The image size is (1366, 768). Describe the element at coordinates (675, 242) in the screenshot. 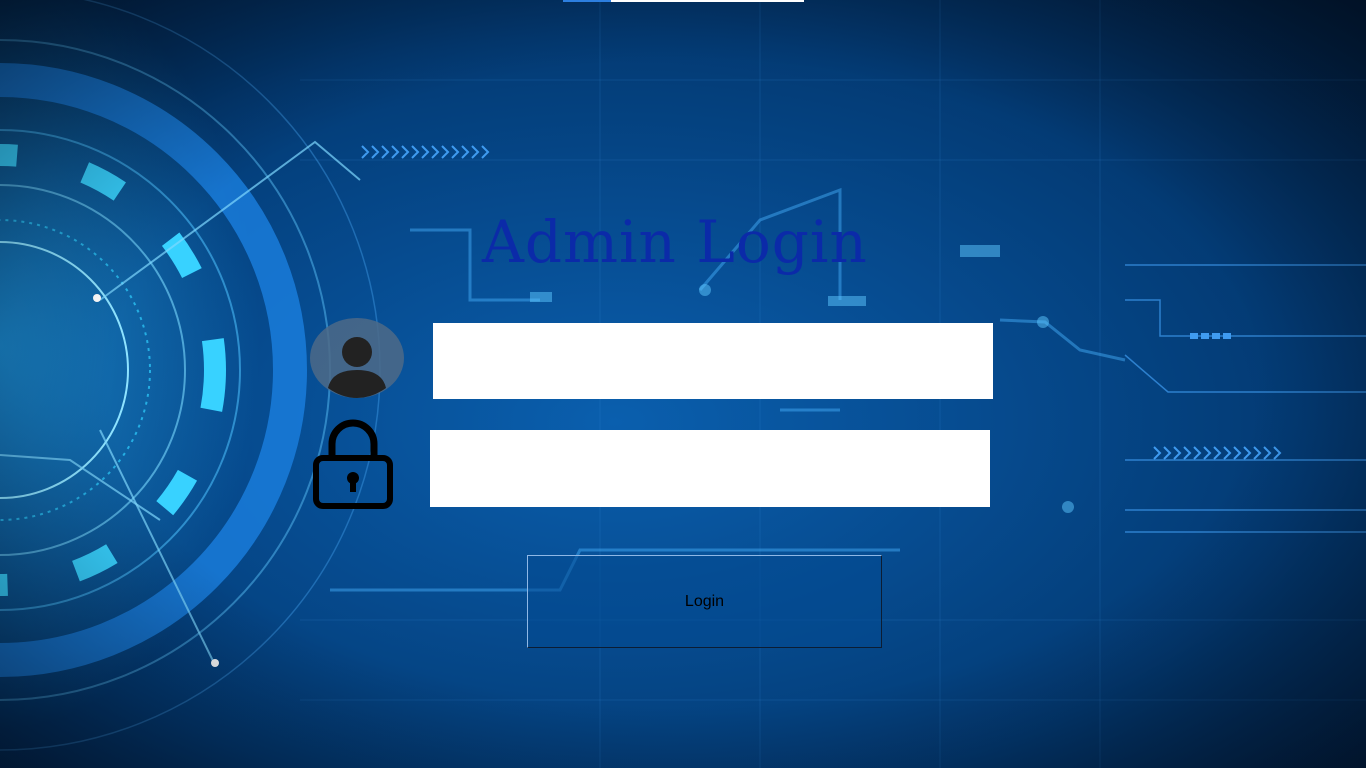

I see `page-title: Admin Login` at that location.